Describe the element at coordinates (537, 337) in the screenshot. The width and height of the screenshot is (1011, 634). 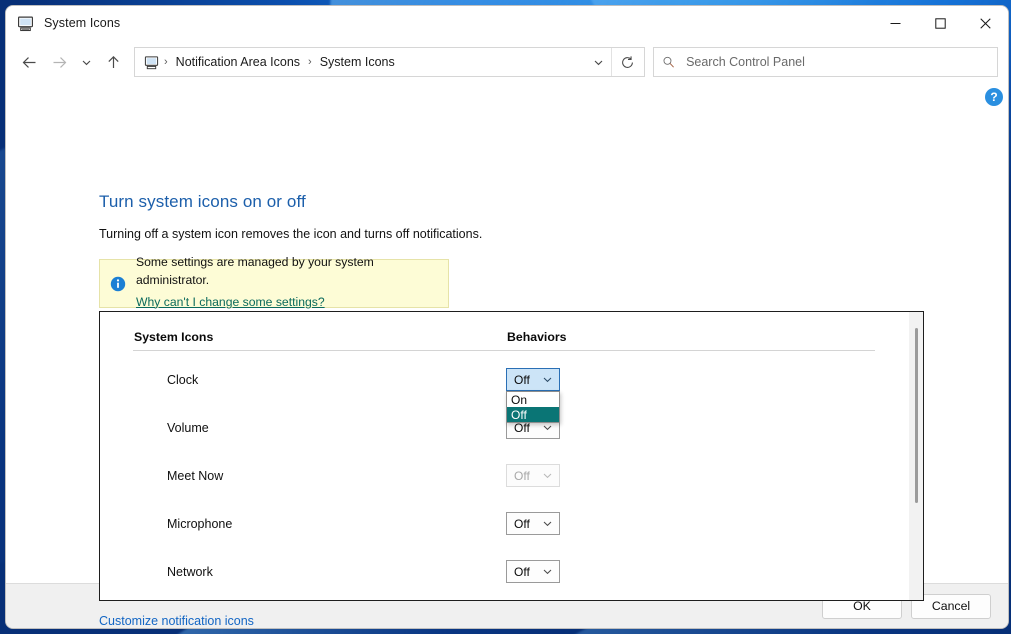
I see `column-header-behaviors: Behaviors` at that location.